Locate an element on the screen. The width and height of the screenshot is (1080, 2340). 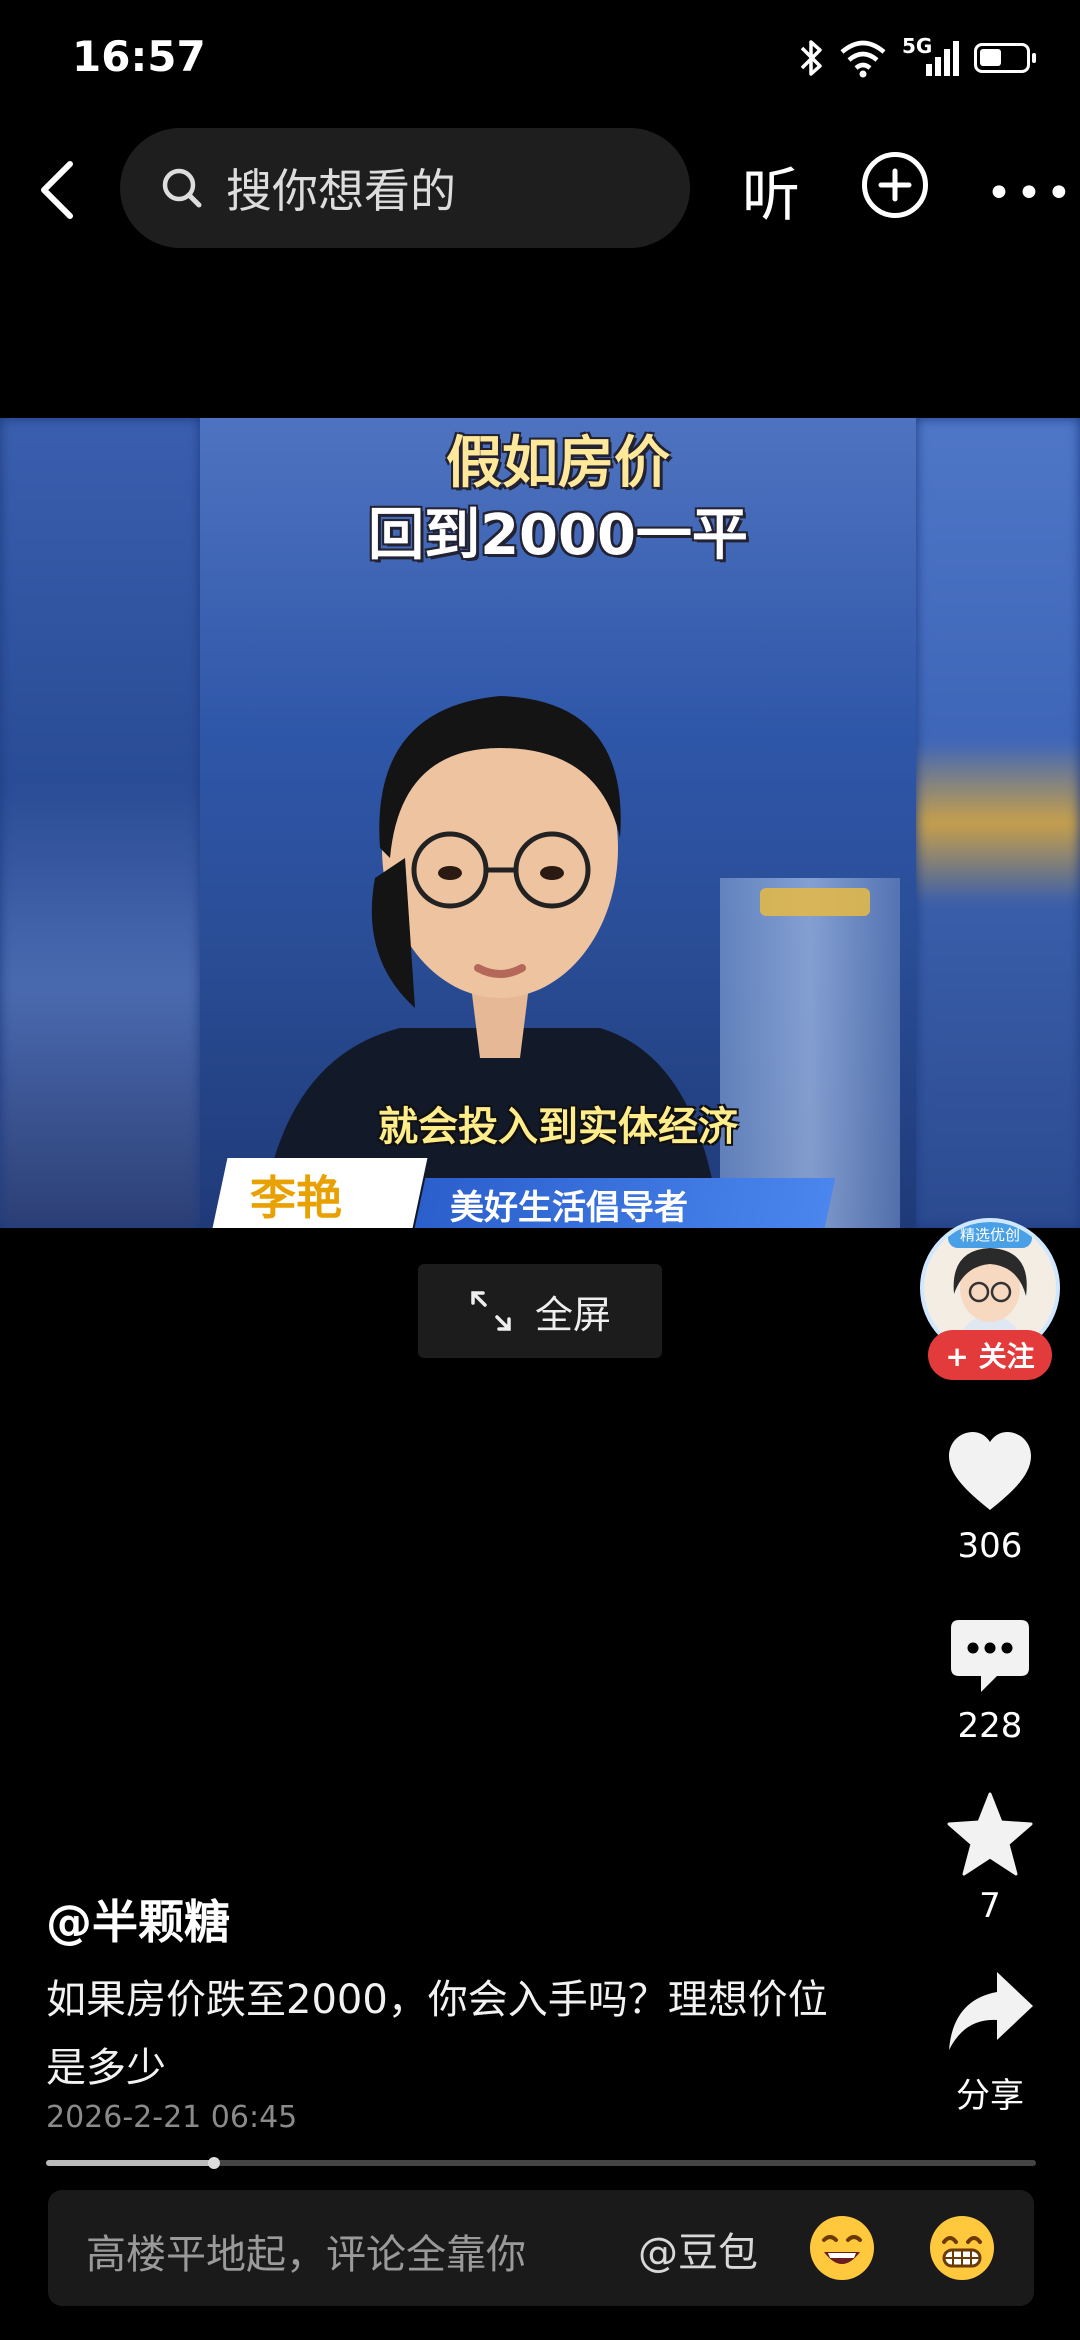
speaker-name: 李艳 is located at coordinates (296, 1198).